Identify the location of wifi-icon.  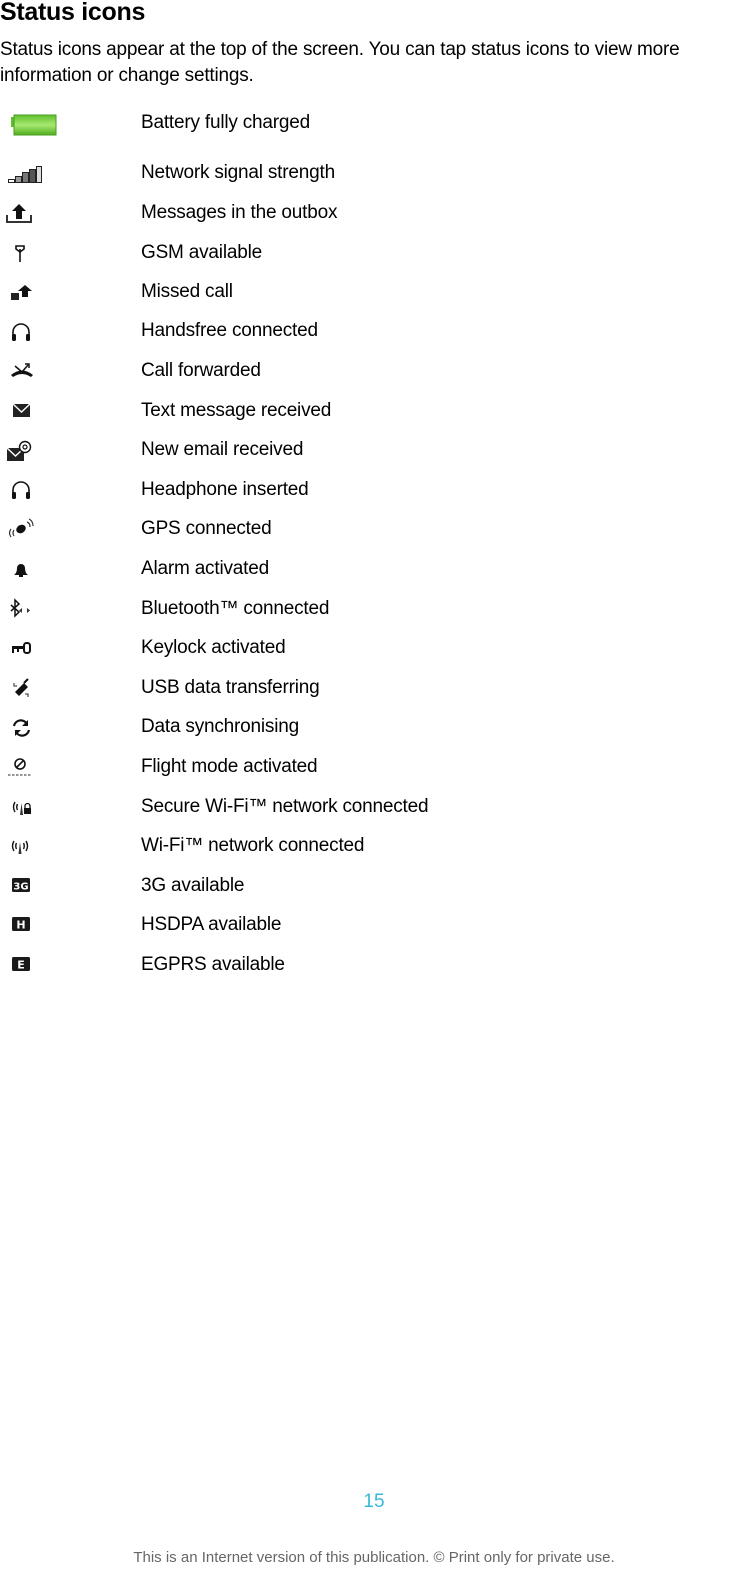
(30, 848).